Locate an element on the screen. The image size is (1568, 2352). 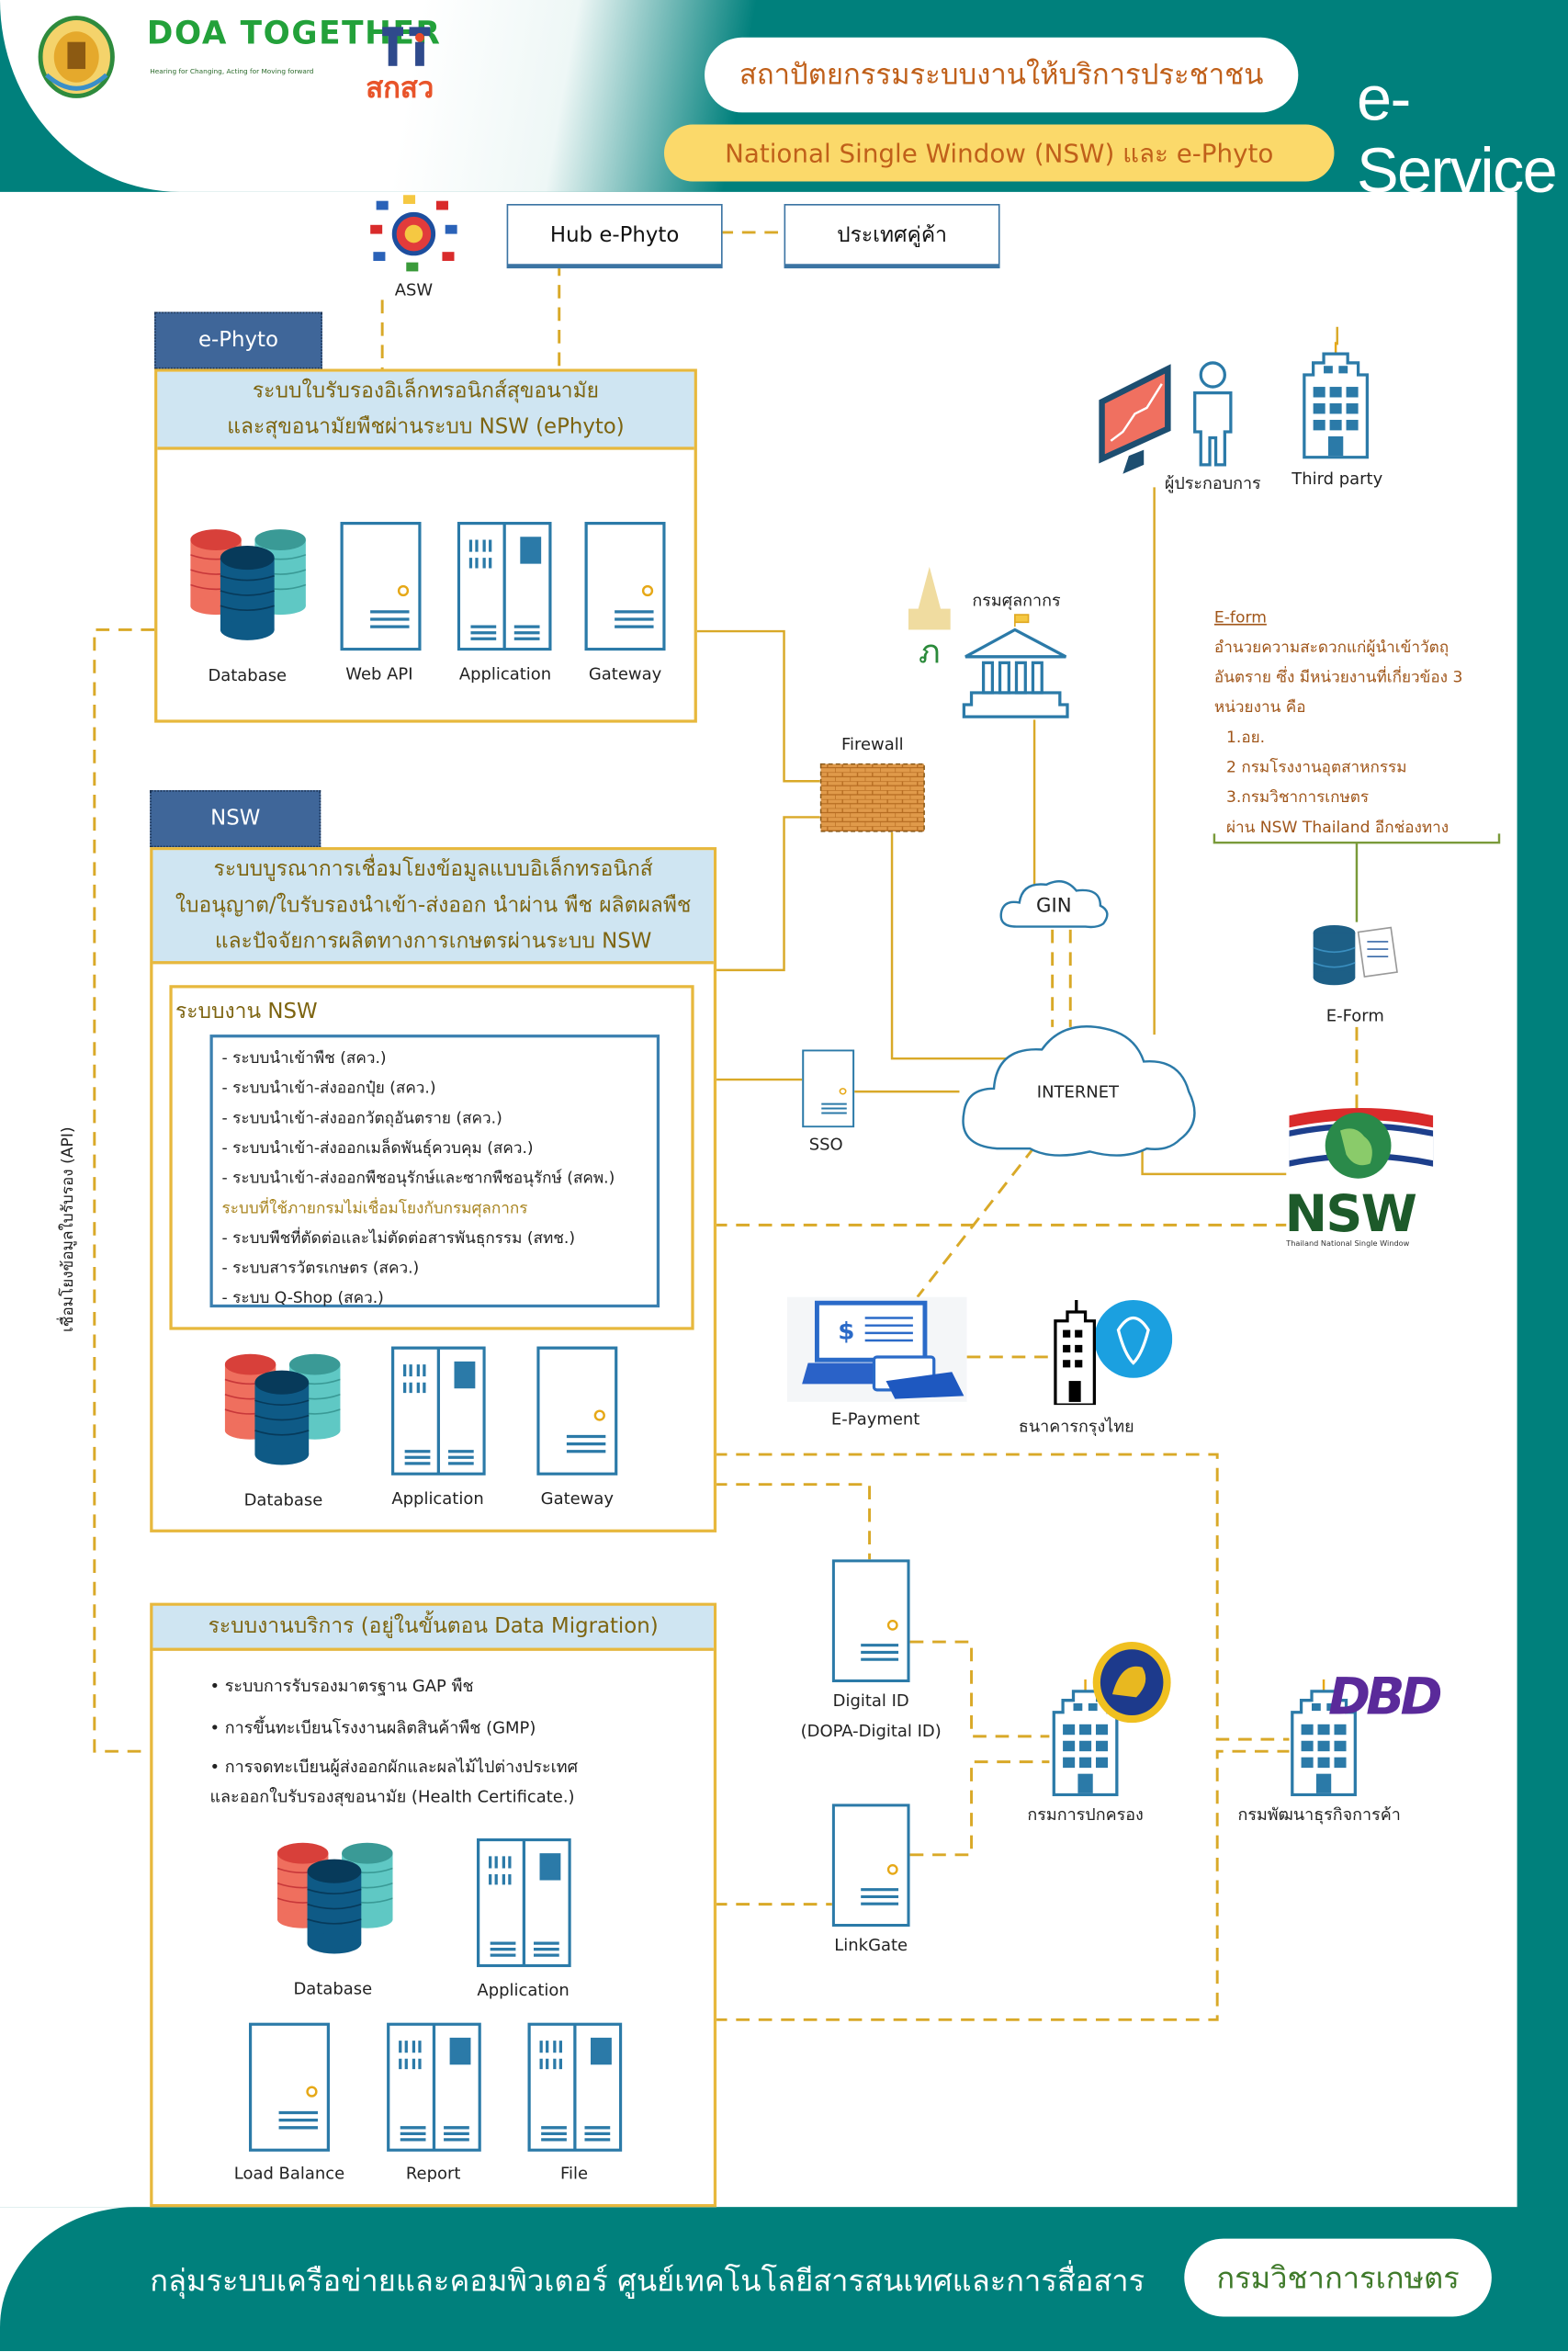
krungthai-bank-building-icon is located at coordinates (1111, 1352).